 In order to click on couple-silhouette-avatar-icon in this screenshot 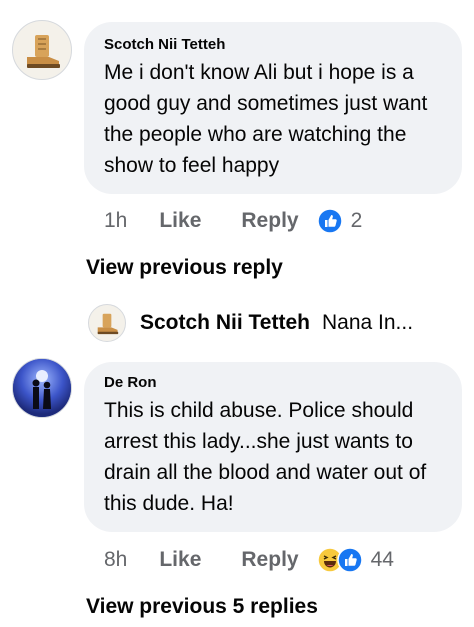, I will do `click(42, 388)`.